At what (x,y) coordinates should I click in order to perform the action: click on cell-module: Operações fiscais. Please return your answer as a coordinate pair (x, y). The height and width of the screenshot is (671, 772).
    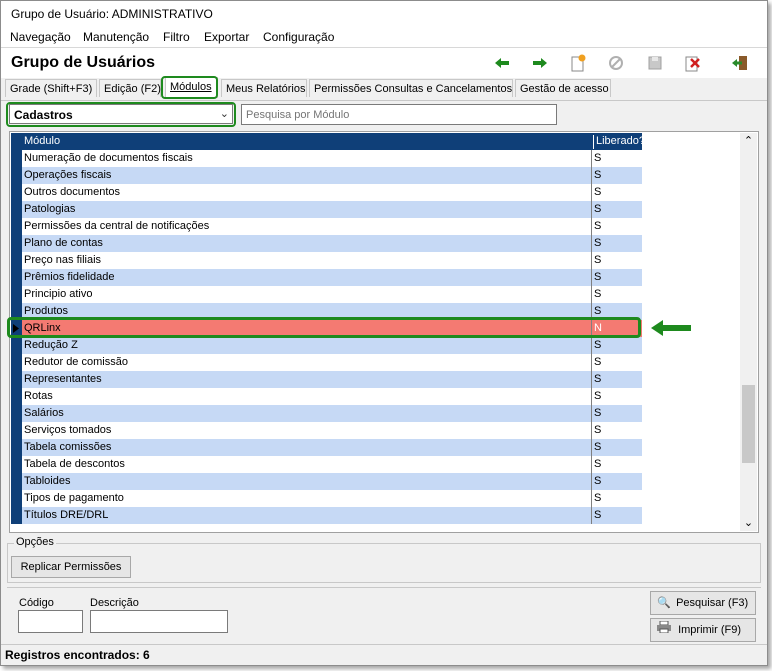
    Looking at the image, I should click on (306, 175).